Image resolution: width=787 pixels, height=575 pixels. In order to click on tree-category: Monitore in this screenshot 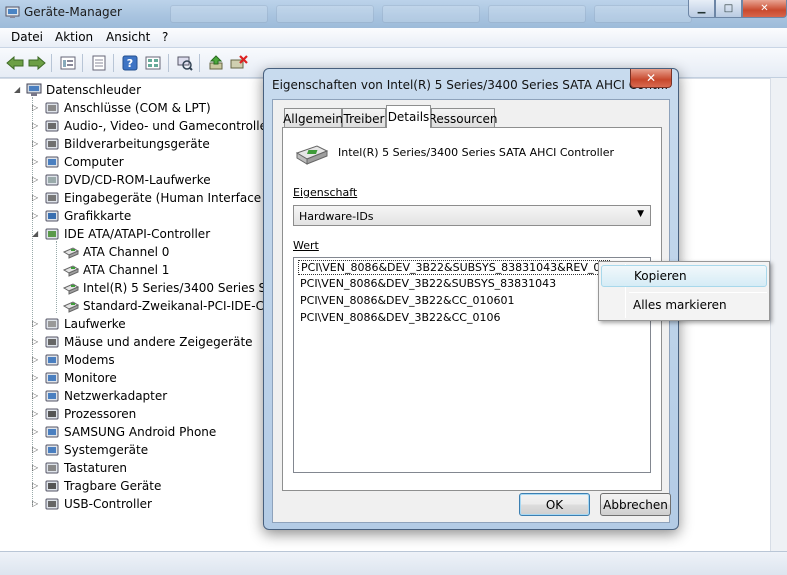, I will do `click(80, 378)`.